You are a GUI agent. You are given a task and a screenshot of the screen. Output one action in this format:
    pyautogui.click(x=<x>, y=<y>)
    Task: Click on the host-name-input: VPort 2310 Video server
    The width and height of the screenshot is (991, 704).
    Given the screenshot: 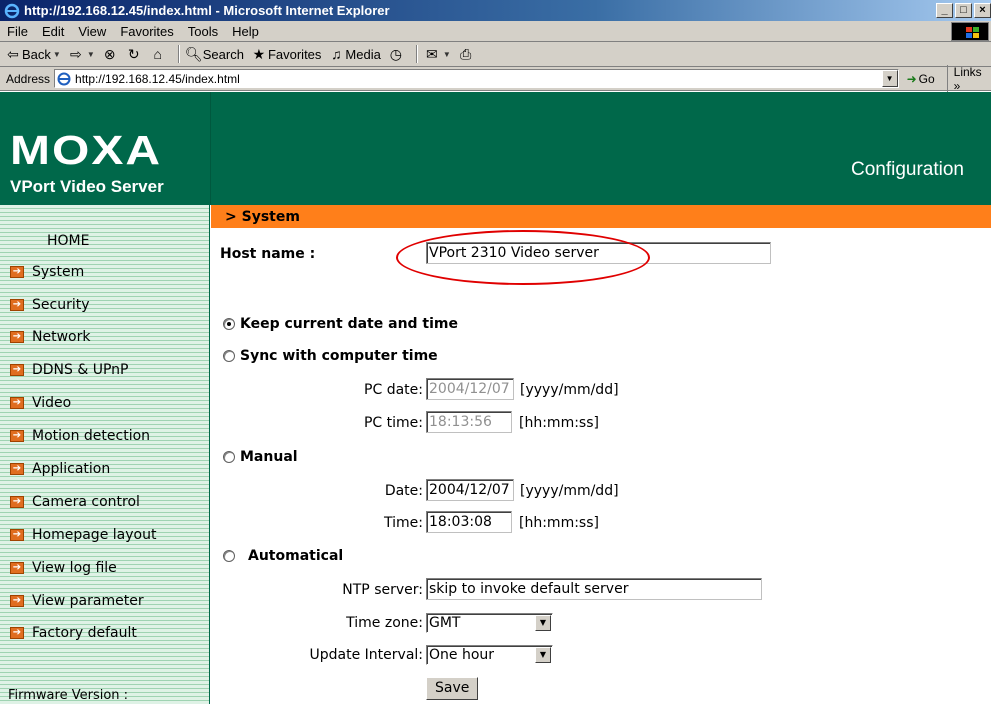 What is the action you would take?
    pyautogui.click(x=598, y=253)
    